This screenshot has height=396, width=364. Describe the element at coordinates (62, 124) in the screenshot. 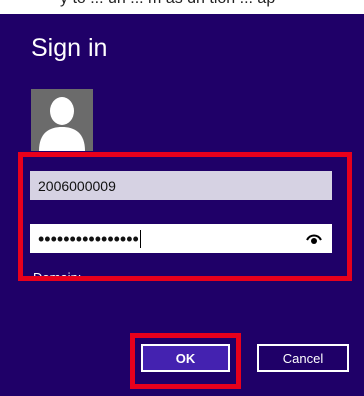

I see `user-silhouette-icon` at that location.